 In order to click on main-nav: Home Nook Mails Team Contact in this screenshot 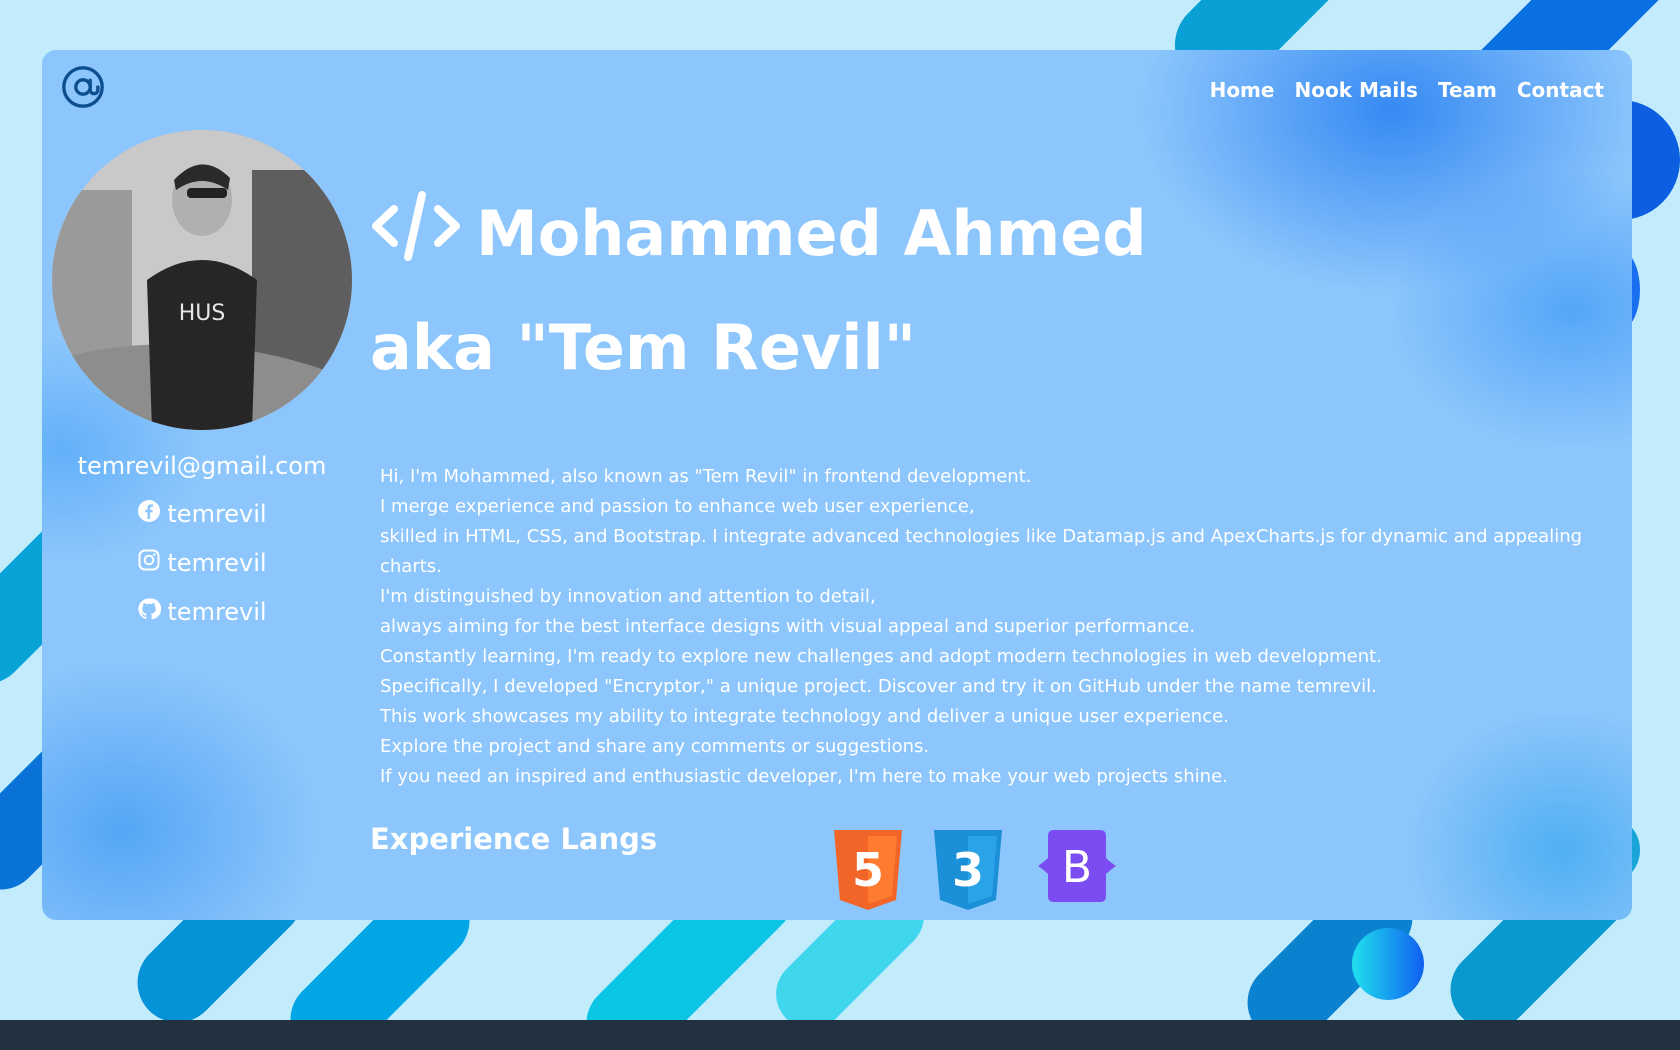, I will do `click(1407, 90)`.